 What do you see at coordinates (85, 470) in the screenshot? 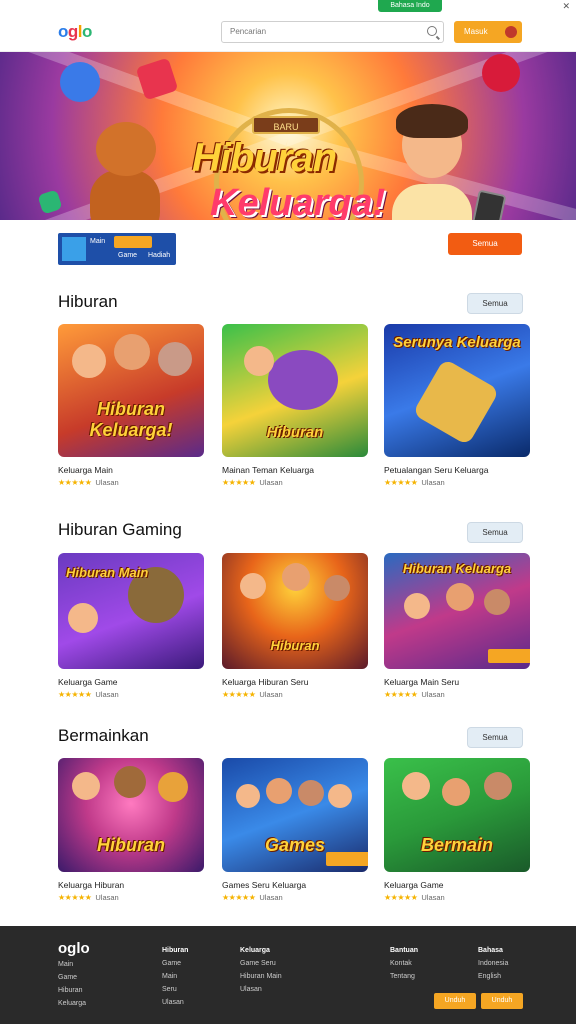
I see `card-title: Keluarga Main` at bounding box center [85, 470].